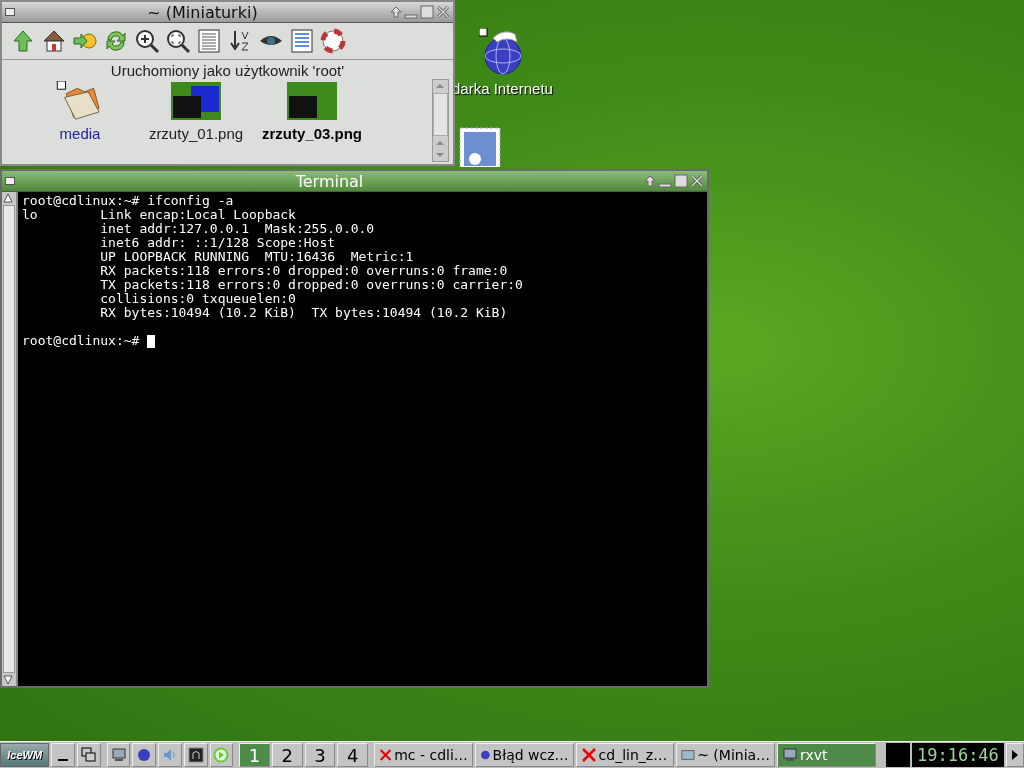 The height and width of the screenshot is (768, 1024). What do you see at coordinates (151, 341) in the screenshot?
I see `text-cursor` at bounding box center [151, 341].